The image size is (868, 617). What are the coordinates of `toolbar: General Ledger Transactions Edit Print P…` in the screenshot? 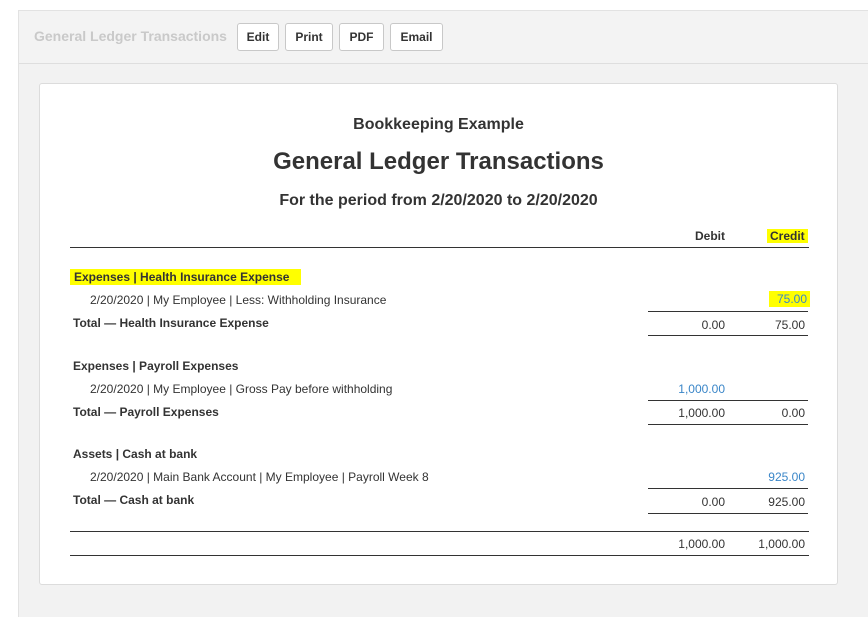 It's located at (443, 37).